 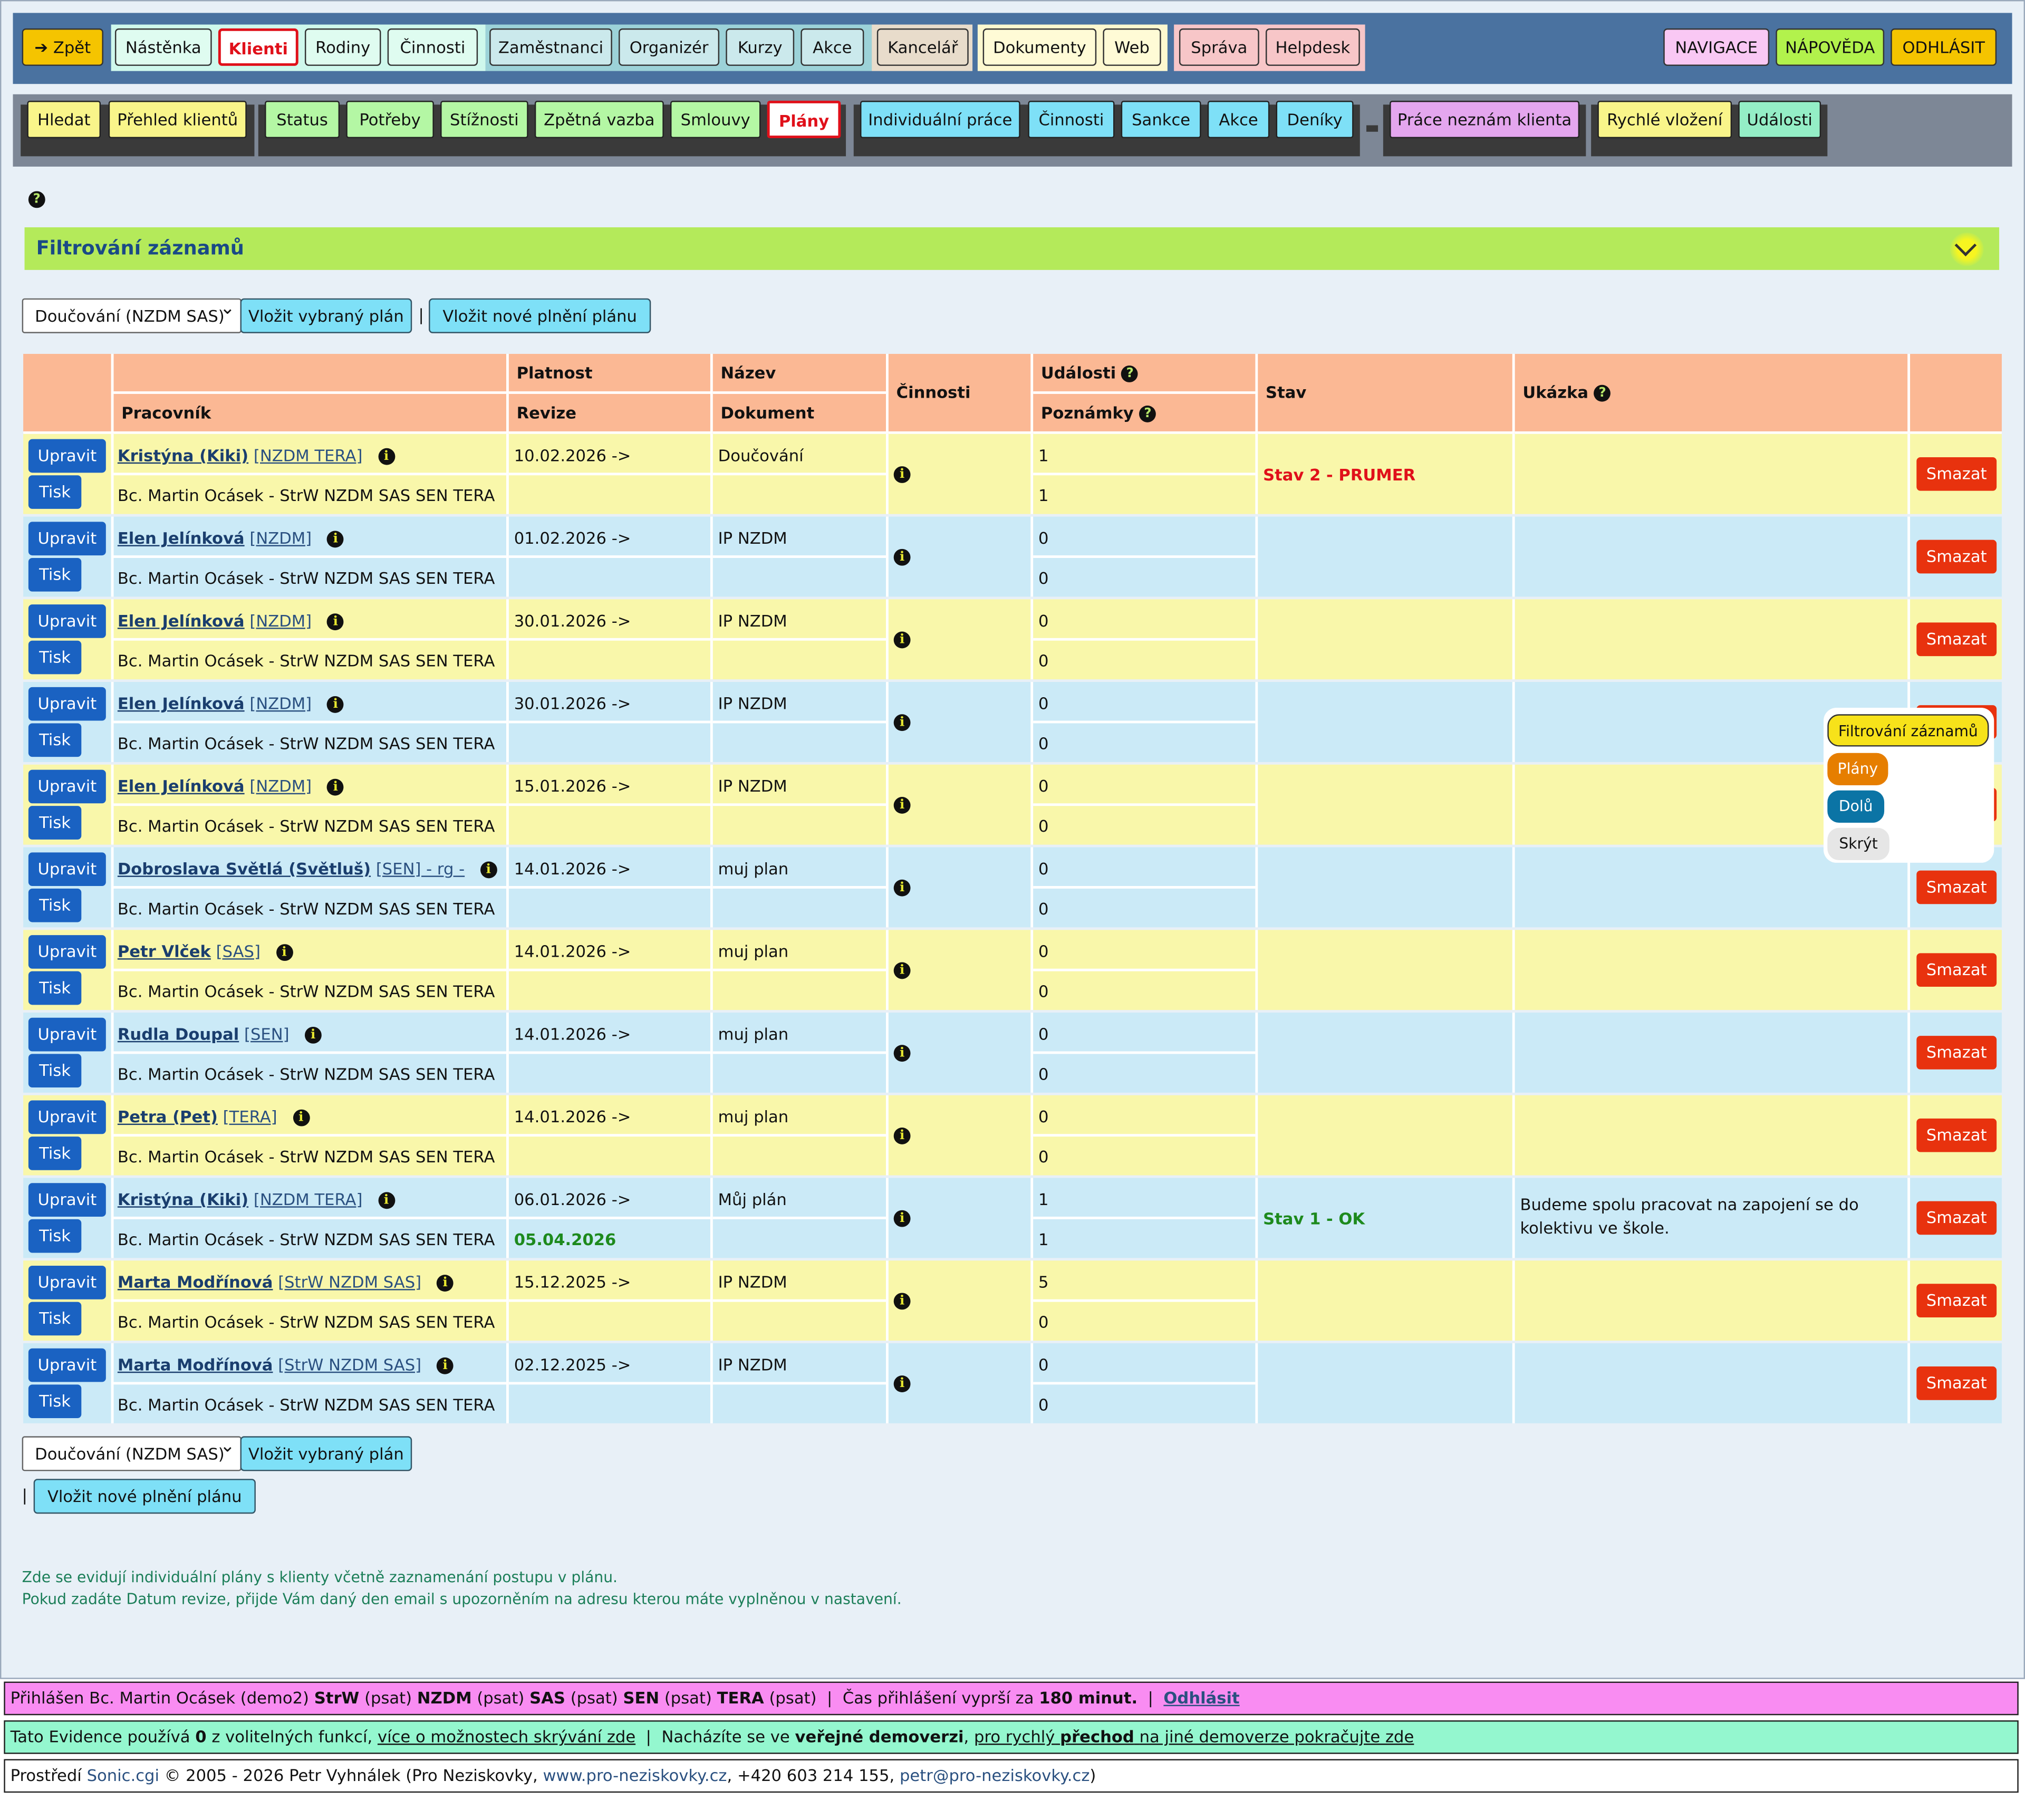 I want to click on odhlasit-button: ODHLÁSIT, so click(x=1944, y=47).